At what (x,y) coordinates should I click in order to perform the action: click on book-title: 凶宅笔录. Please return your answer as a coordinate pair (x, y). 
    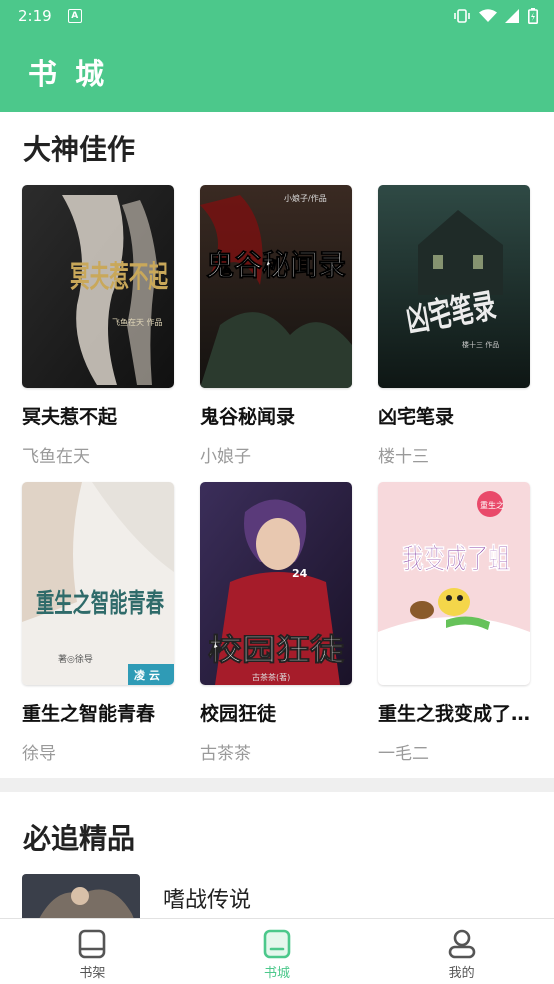
    Looking at the image, I should click on (416, 417).